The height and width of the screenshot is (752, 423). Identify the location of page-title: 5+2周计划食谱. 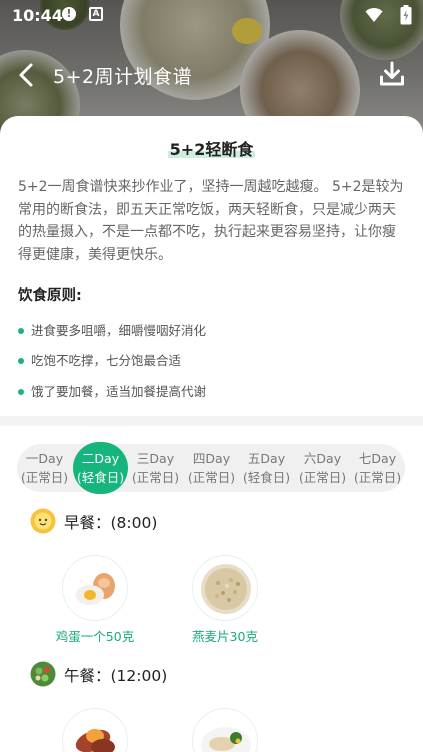
(123, 77).